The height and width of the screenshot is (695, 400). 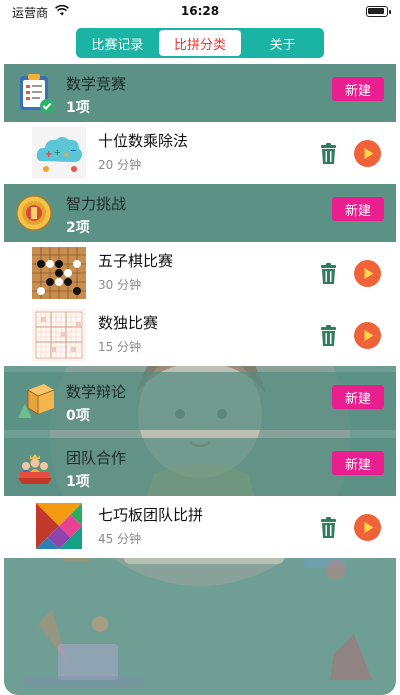 What do you see at coordinates (200, 93) in the screenshot?
I see `category-row: 数学竞赛 1项 新建` at bounding box center [200, 93].